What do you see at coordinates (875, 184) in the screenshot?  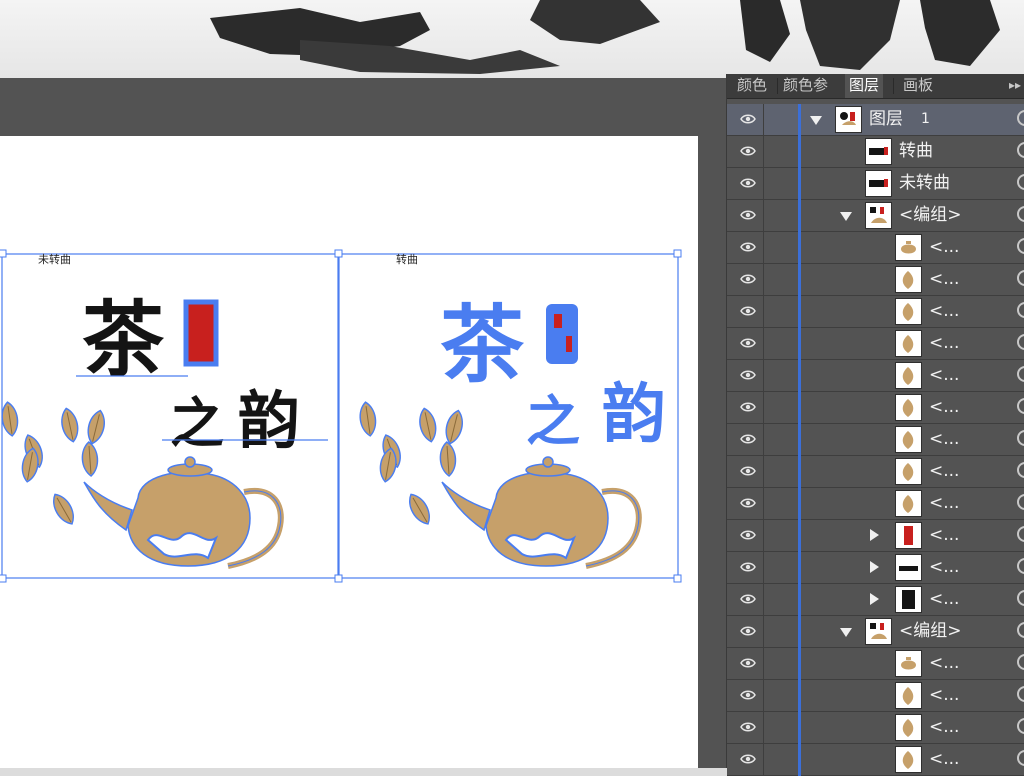 I see `layer-row: 未转曲` at bounding box center [875, 184].